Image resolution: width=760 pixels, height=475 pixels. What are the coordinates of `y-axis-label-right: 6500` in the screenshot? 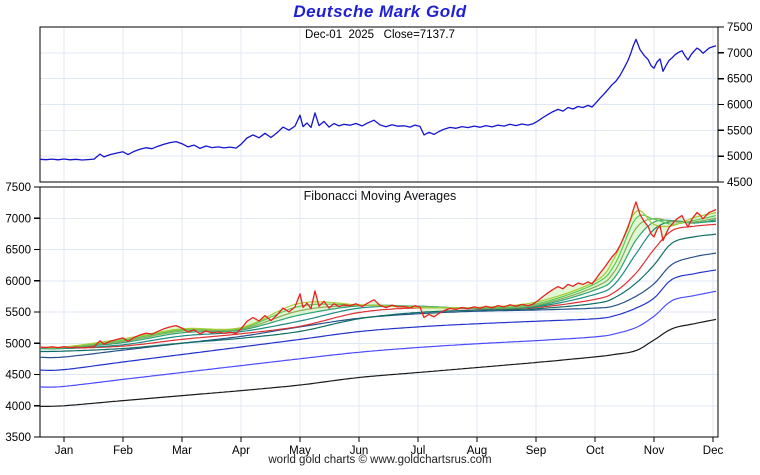 It's located at (740, 80).